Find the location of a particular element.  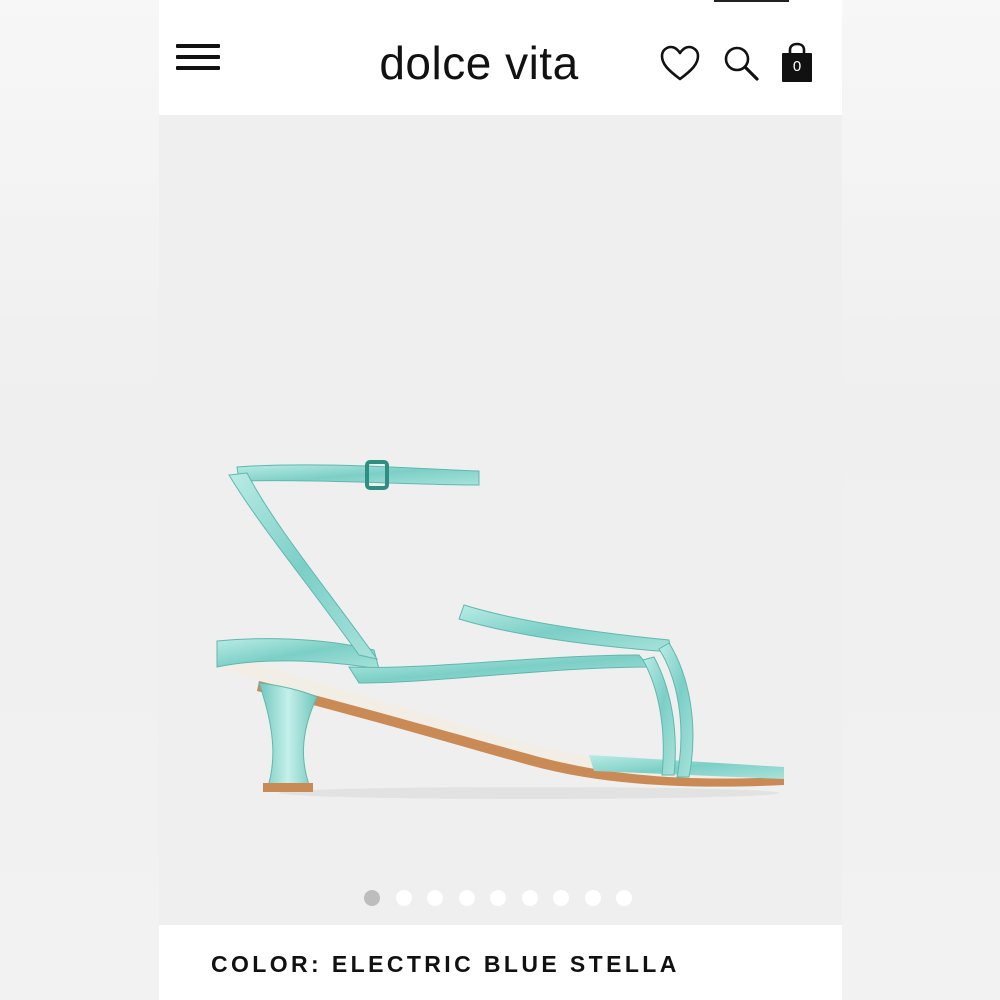

color-selector: COLOR: ELECTRIC BLUE STELLA is located at coordinates (500, 962).